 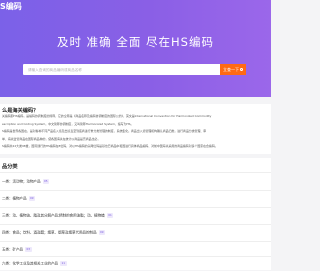 What do you see at coordinates (63, 263) in the screenshot?
I see `category-count-badge: 11` at bounding box center [63, 263].